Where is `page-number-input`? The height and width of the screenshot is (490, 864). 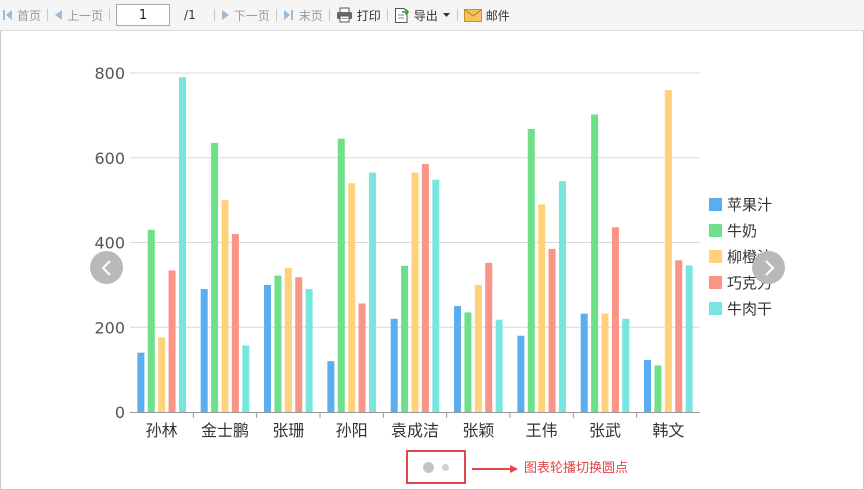 page-number-input is located at coordinates (143, 15).